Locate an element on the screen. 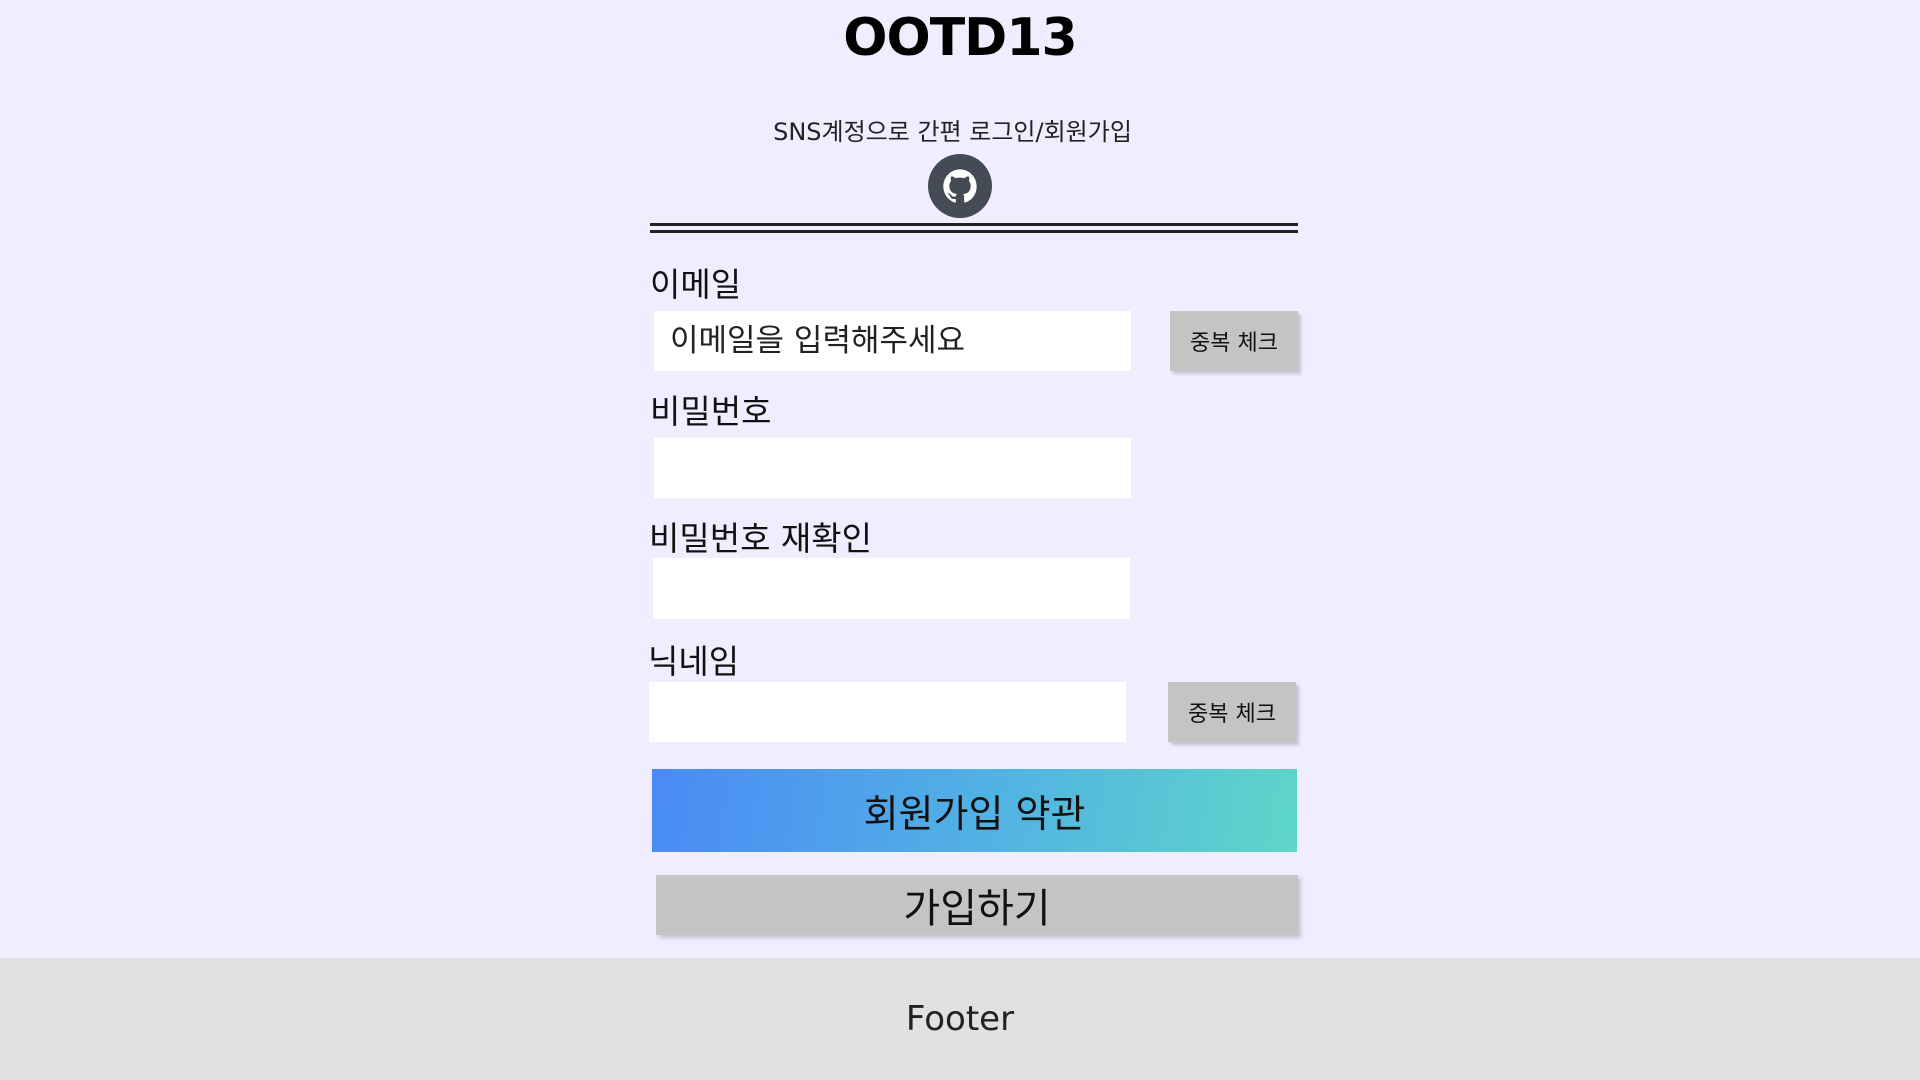 The image size is (1920, 1080). footer: Footer is located at coordinates (960, 1019).